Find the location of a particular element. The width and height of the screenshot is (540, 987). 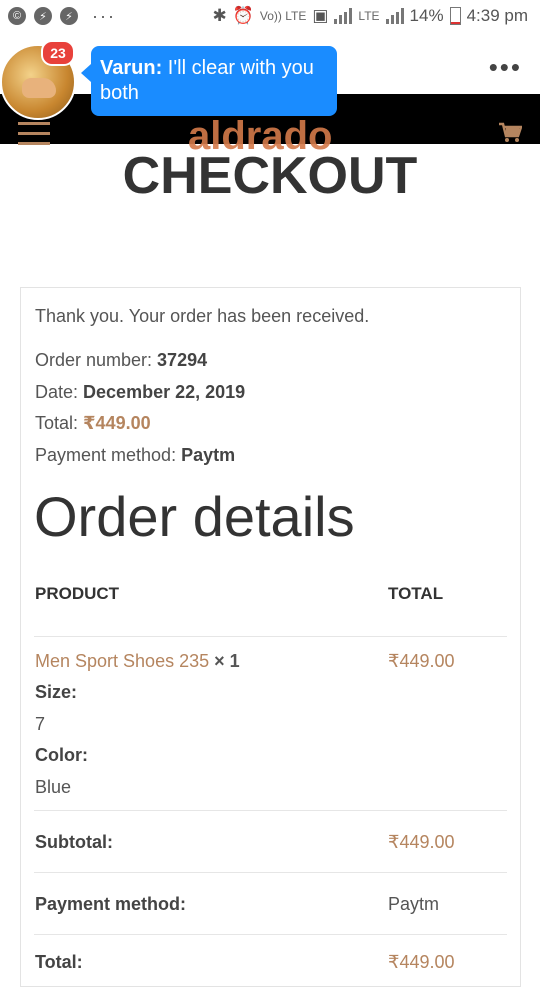

order-date: Date: December 22, 2019 is located at coordinates (140, 392).